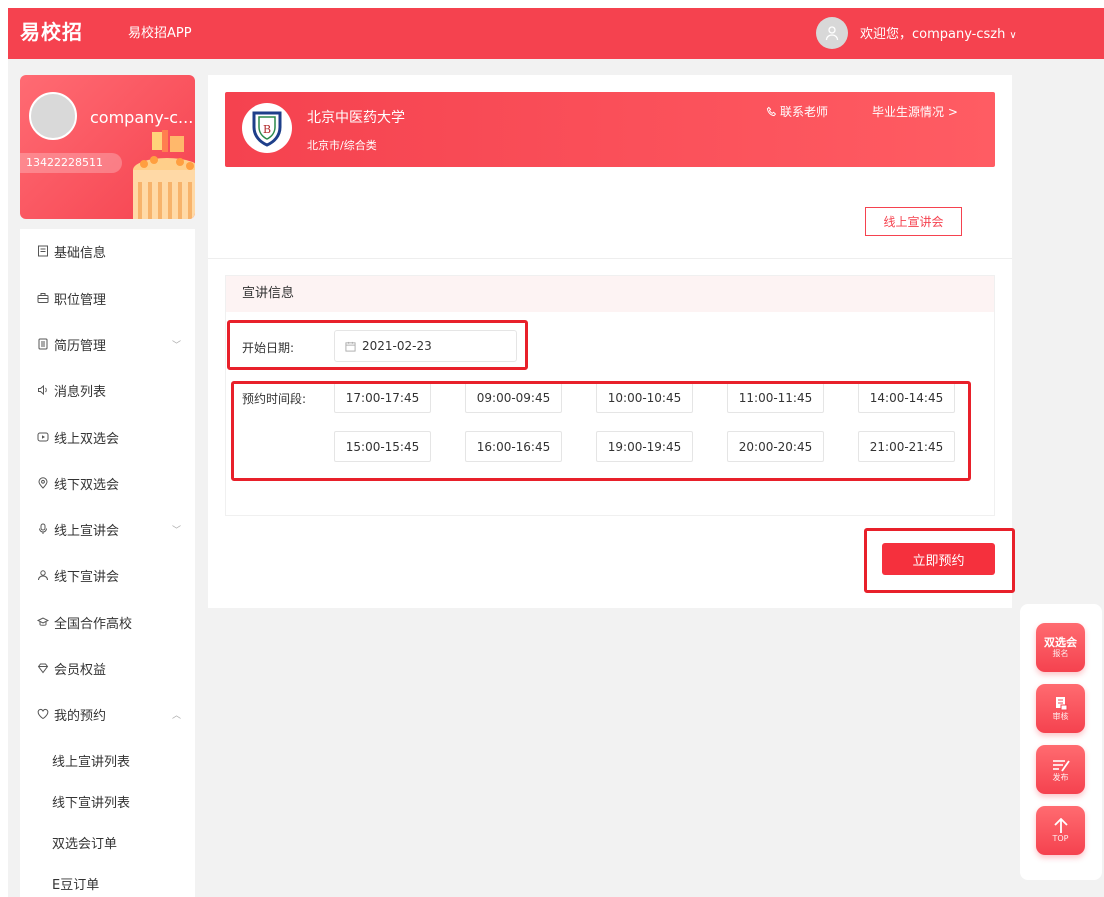 The height and width of the screenshot is (897, 1104). Describe the element at coordinates (71, 163) in the screenshot. I see `profile-phone: 13422228511` at that location.